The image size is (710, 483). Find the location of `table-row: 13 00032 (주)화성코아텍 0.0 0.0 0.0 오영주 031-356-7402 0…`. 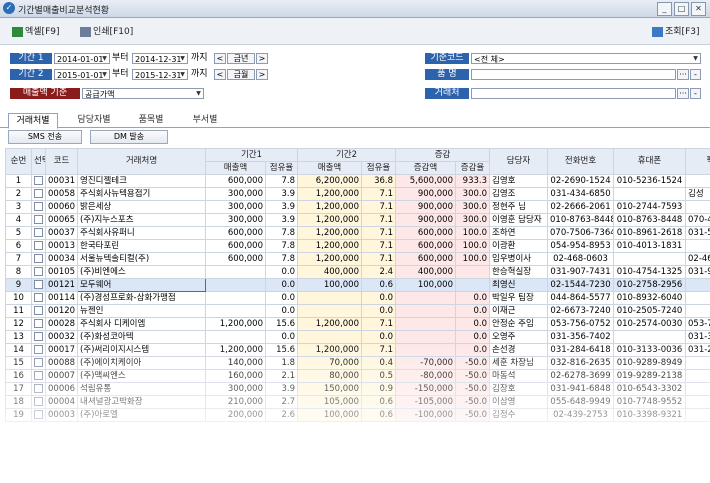

table-row: 13 00032 (주)화성코아텍 0.0 0.0 0.0 오영주 031-356-7402 0… is located at coordinates (357, 337).